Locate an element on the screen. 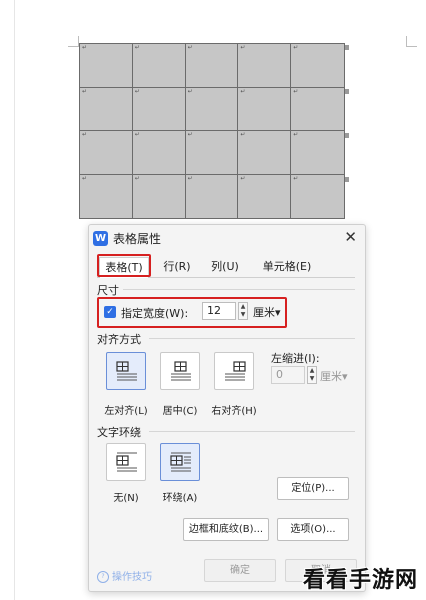  tab-row: 行(R) is located at coordinates (177, 267).